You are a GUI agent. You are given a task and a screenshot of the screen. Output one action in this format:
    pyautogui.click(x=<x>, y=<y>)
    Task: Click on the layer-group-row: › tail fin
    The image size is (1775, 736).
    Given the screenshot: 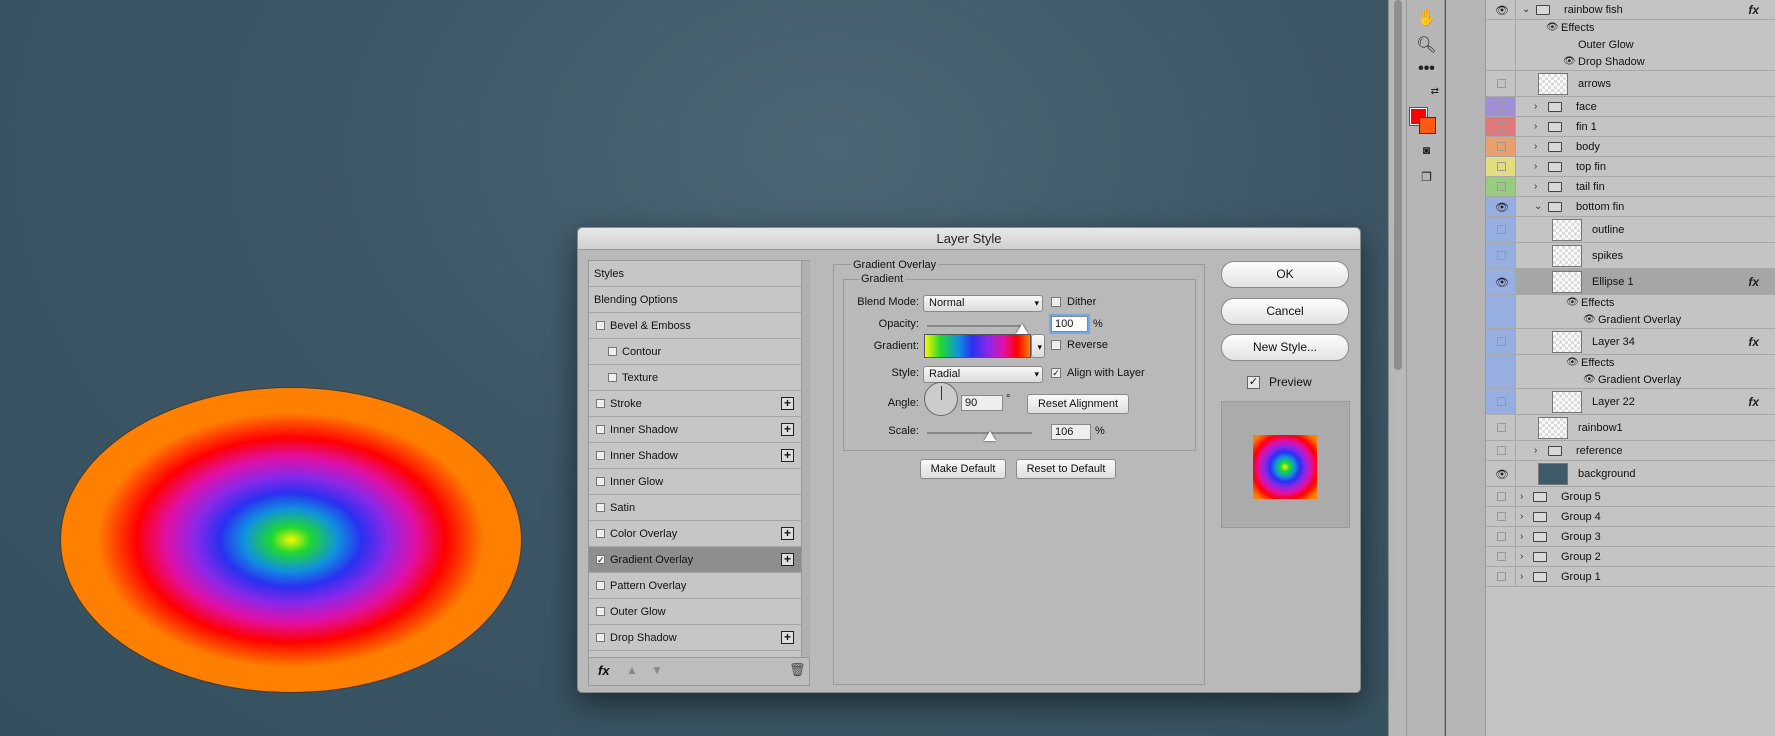 What is the action you would take?
    pyautogui.click(x=1630, y=187)
    